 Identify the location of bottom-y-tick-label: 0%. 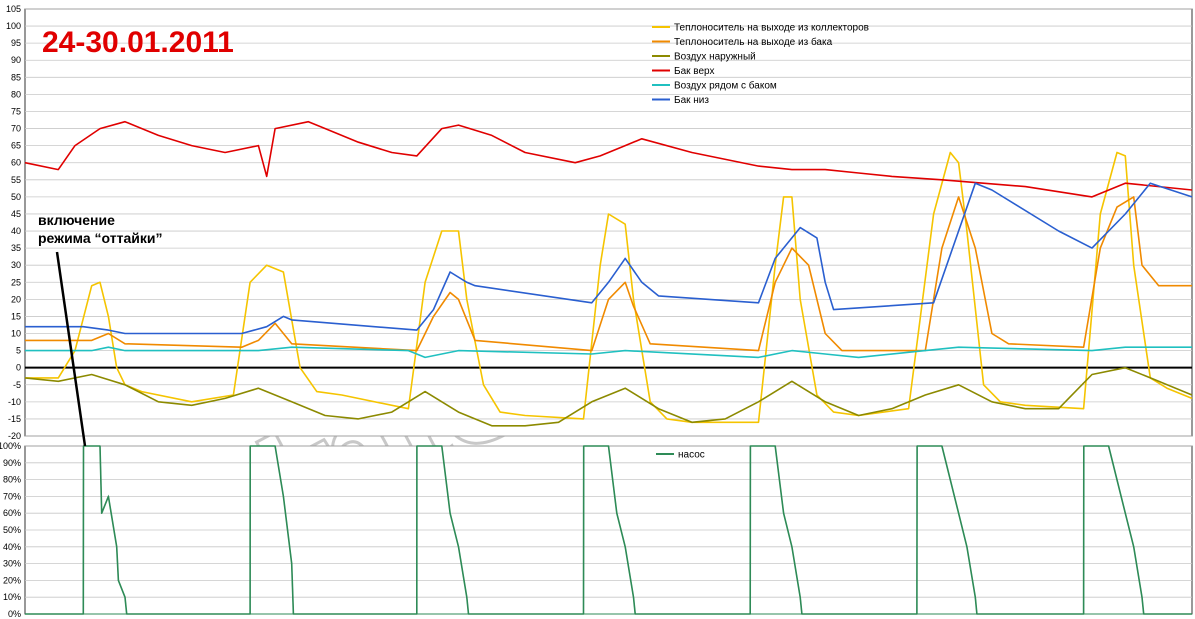
(14, 614).